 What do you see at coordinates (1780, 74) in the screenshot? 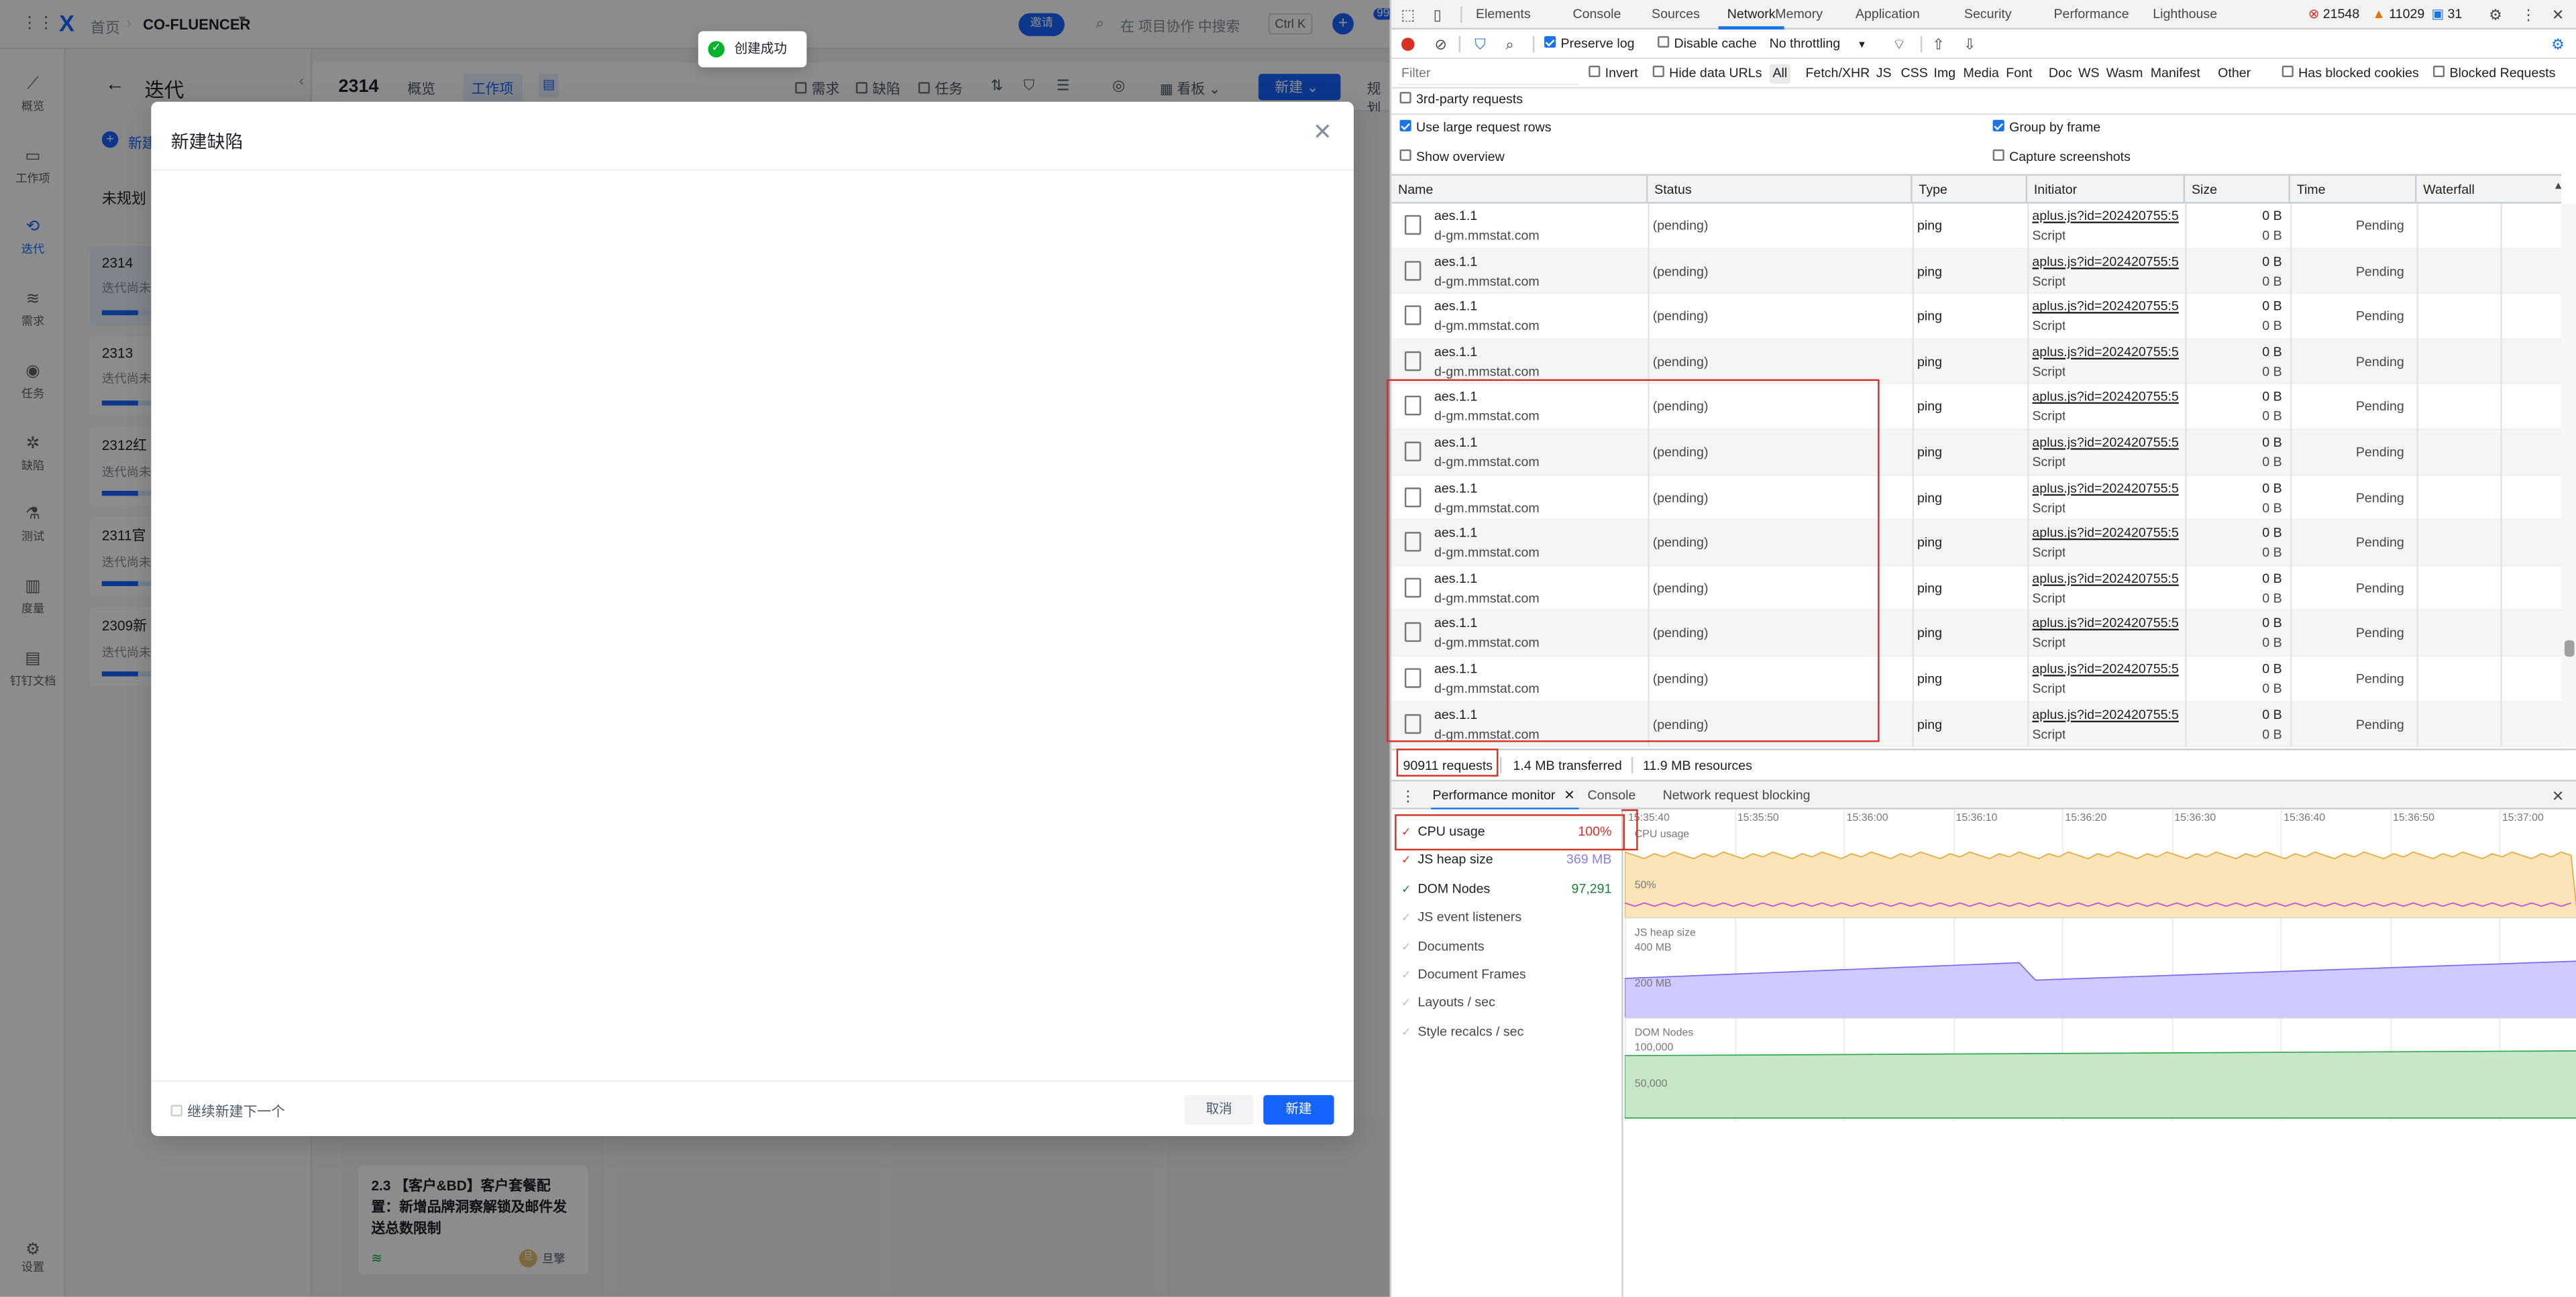
I see `type-filter-all: All` at bounding box center [1780, 74].